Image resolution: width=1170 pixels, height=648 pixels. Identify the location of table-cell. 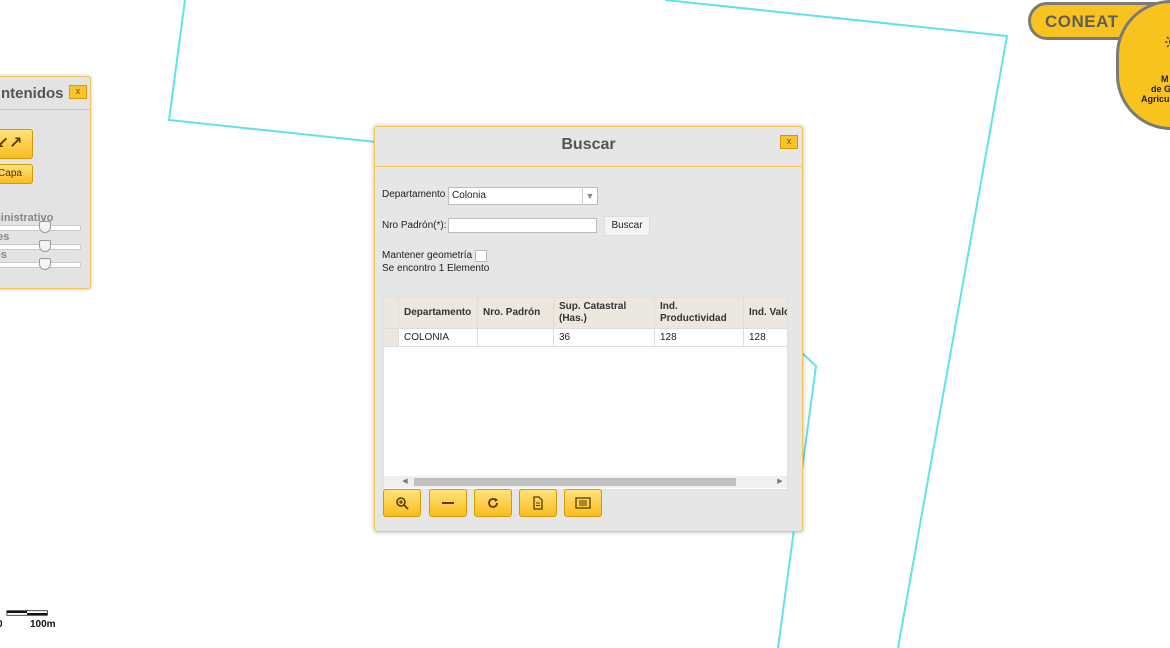
(516, 337).